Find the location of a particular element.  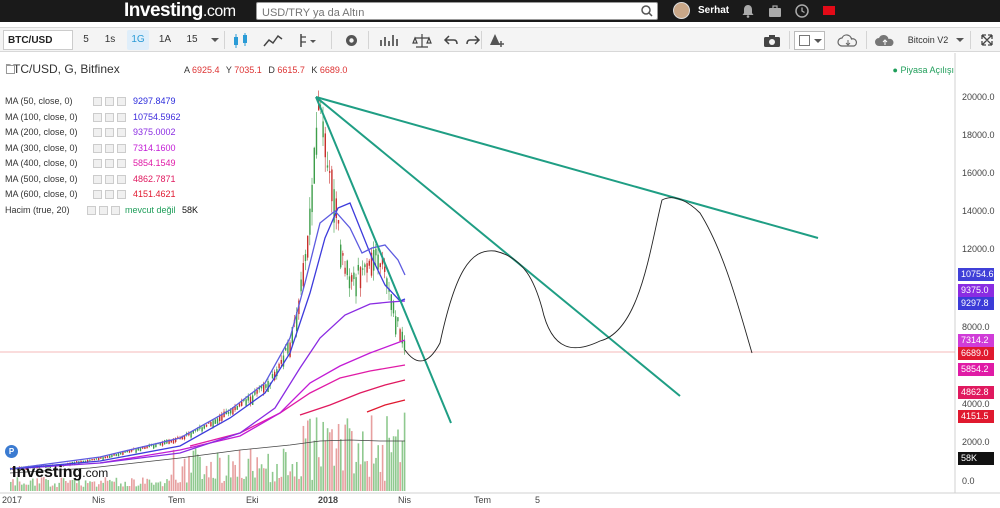

indicator-row: MA (600, close, 0) 4151.4621 is located at coordinates (90, 194).